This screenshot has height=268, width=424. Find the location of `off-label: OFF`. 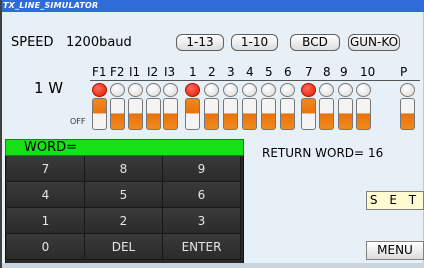

off-label: OFF is located at coordinates (78, 121).